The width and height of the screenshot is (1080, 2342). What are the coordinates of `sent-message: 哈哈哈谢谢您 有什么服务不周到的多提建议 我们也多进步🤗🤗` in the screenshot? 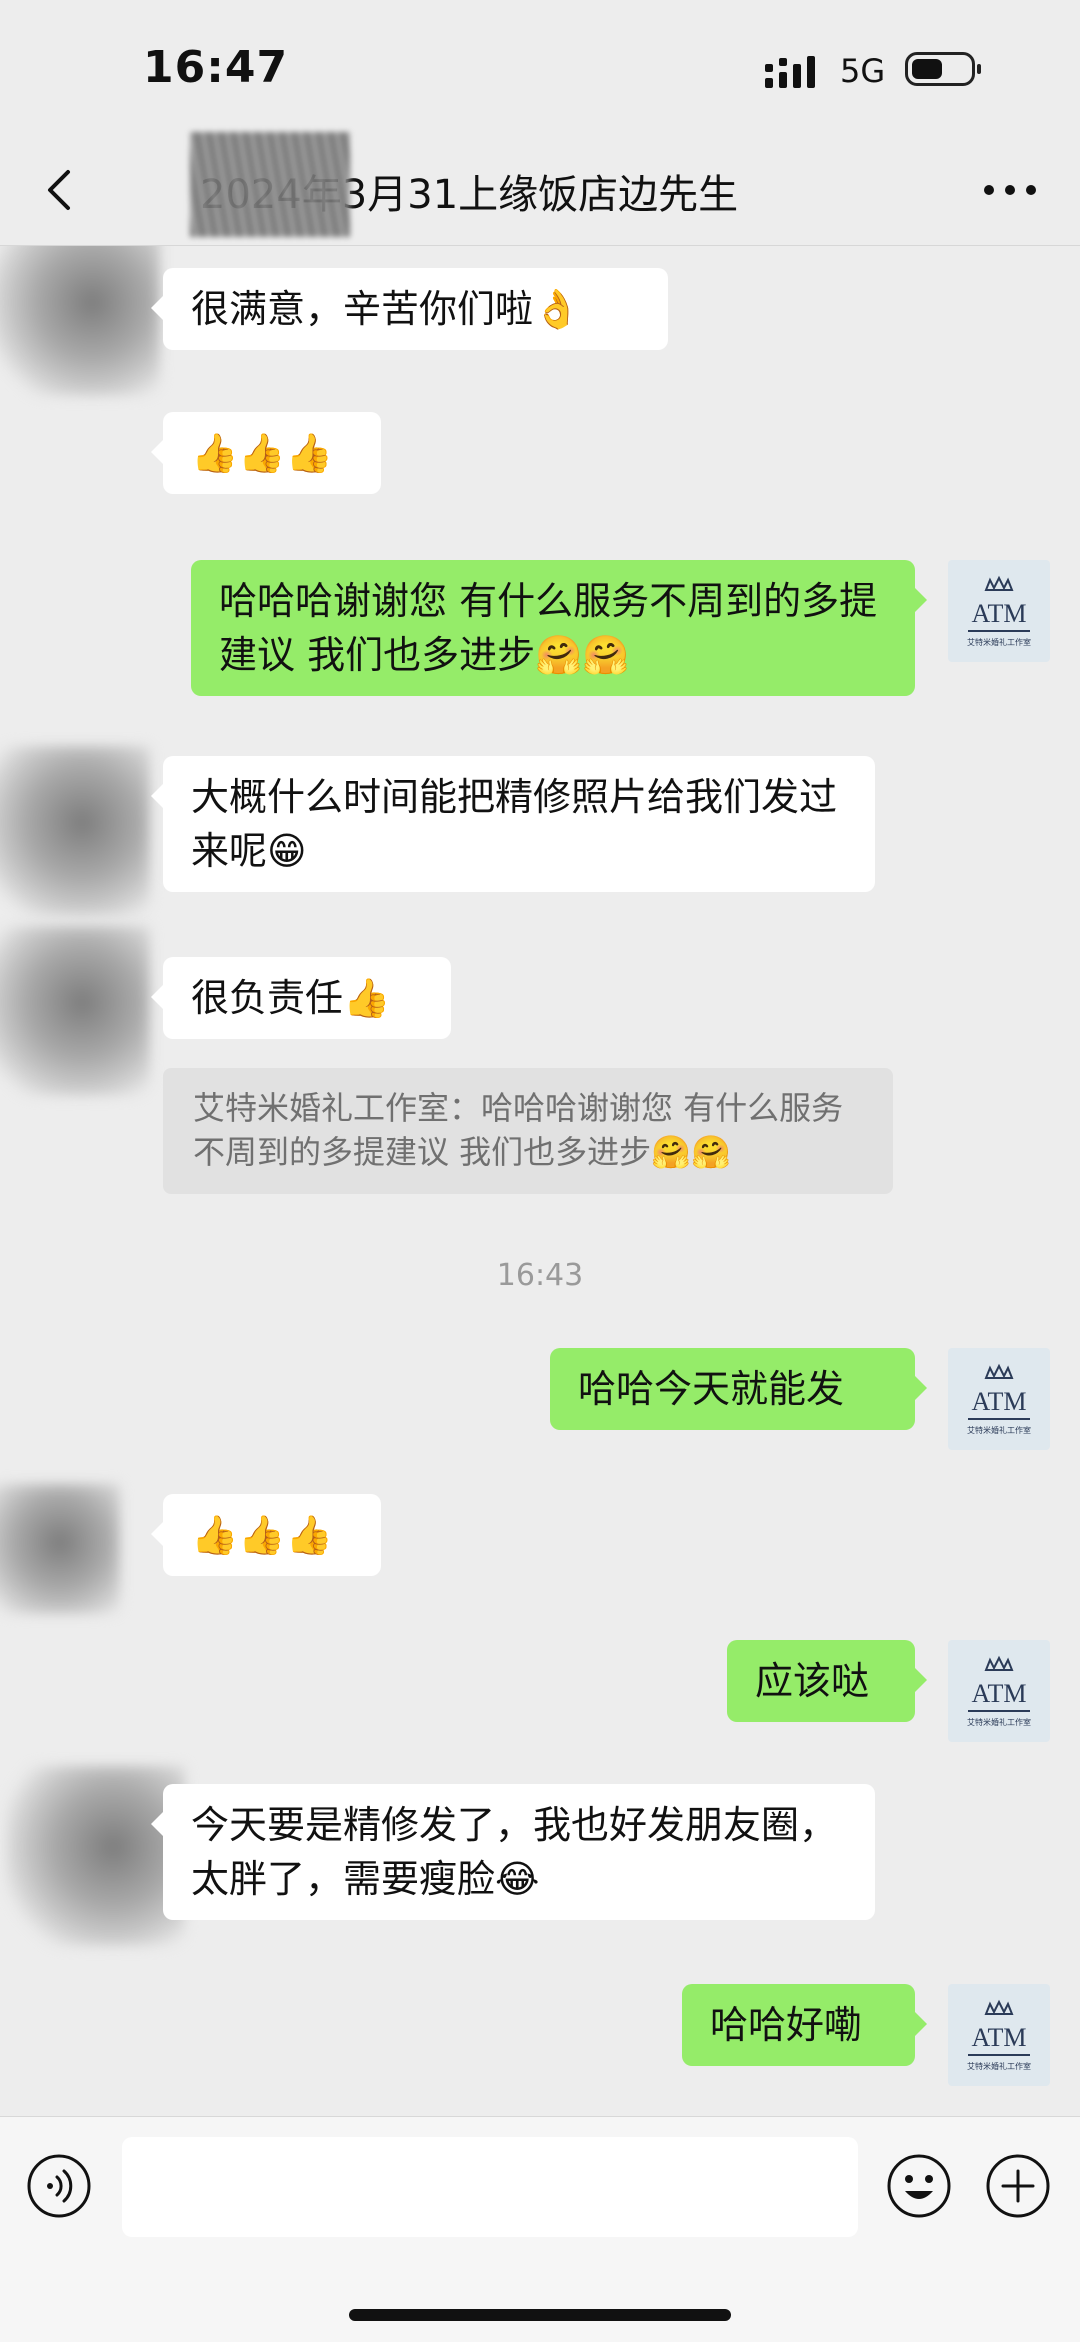 It's located at (559, 628).